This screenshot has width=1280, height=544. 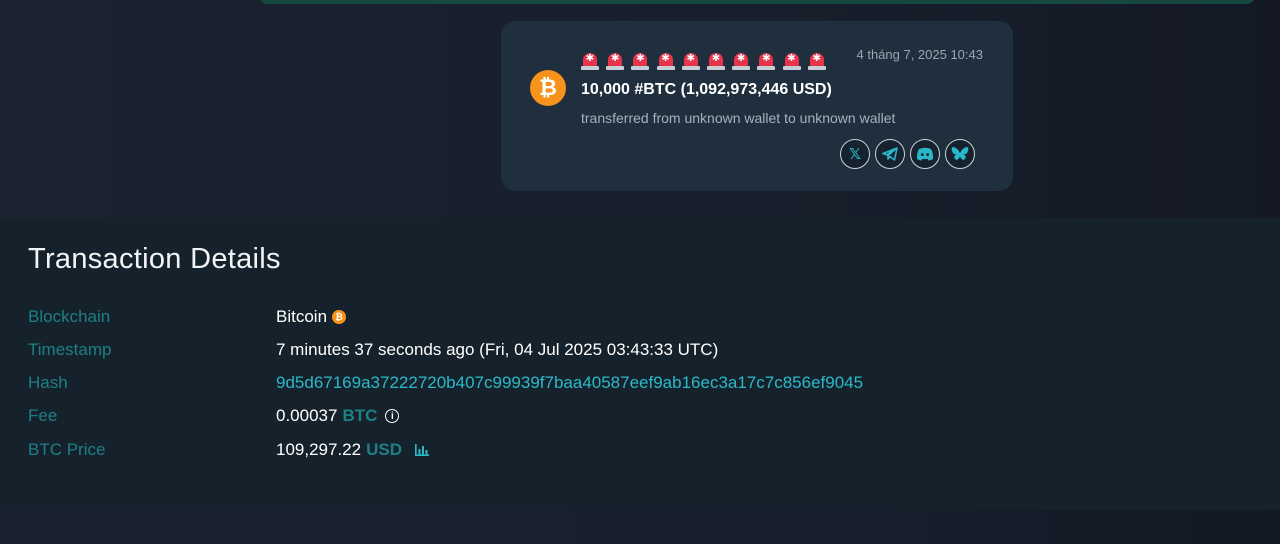 I want to click on bluesky-icon, so click(x=960, y=153).